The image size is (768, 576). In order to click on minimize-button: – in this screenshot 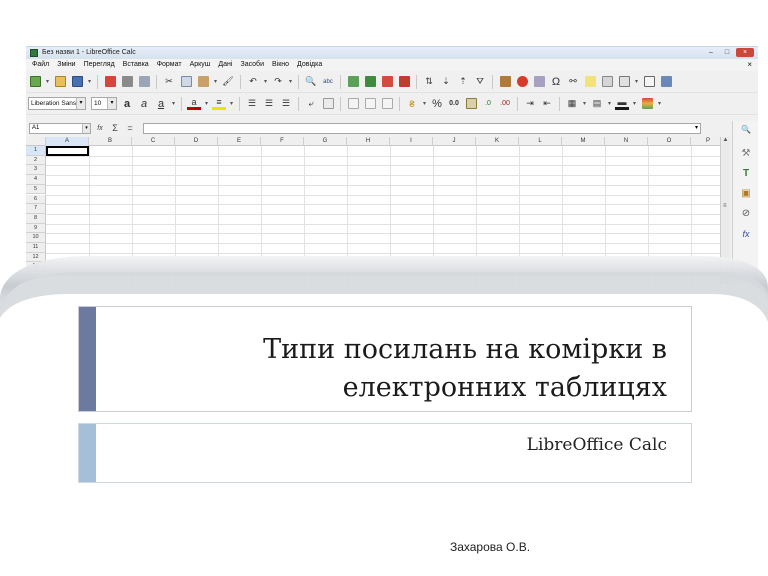, I will do `click(711, 52)`.